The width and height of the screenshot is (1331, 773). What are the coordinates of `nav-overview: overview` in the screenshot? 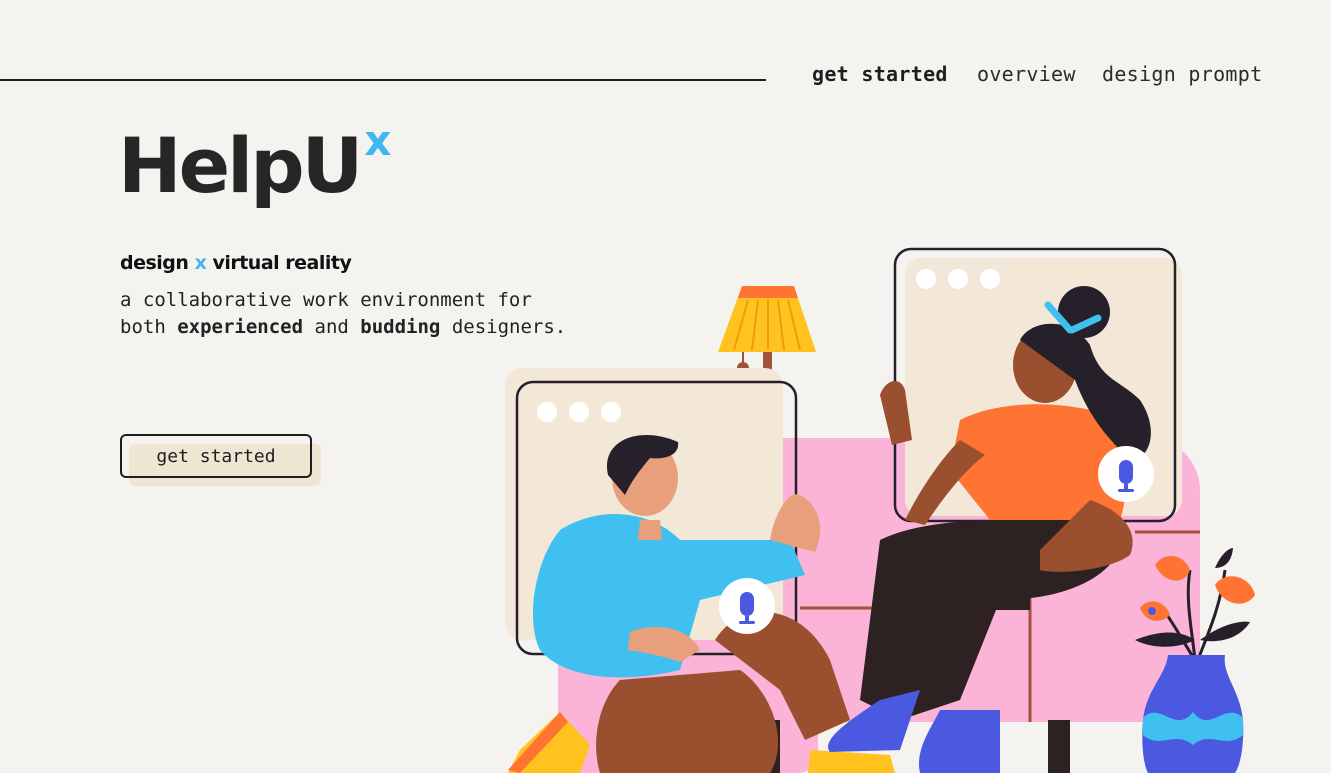 It's located at (1026, 74).